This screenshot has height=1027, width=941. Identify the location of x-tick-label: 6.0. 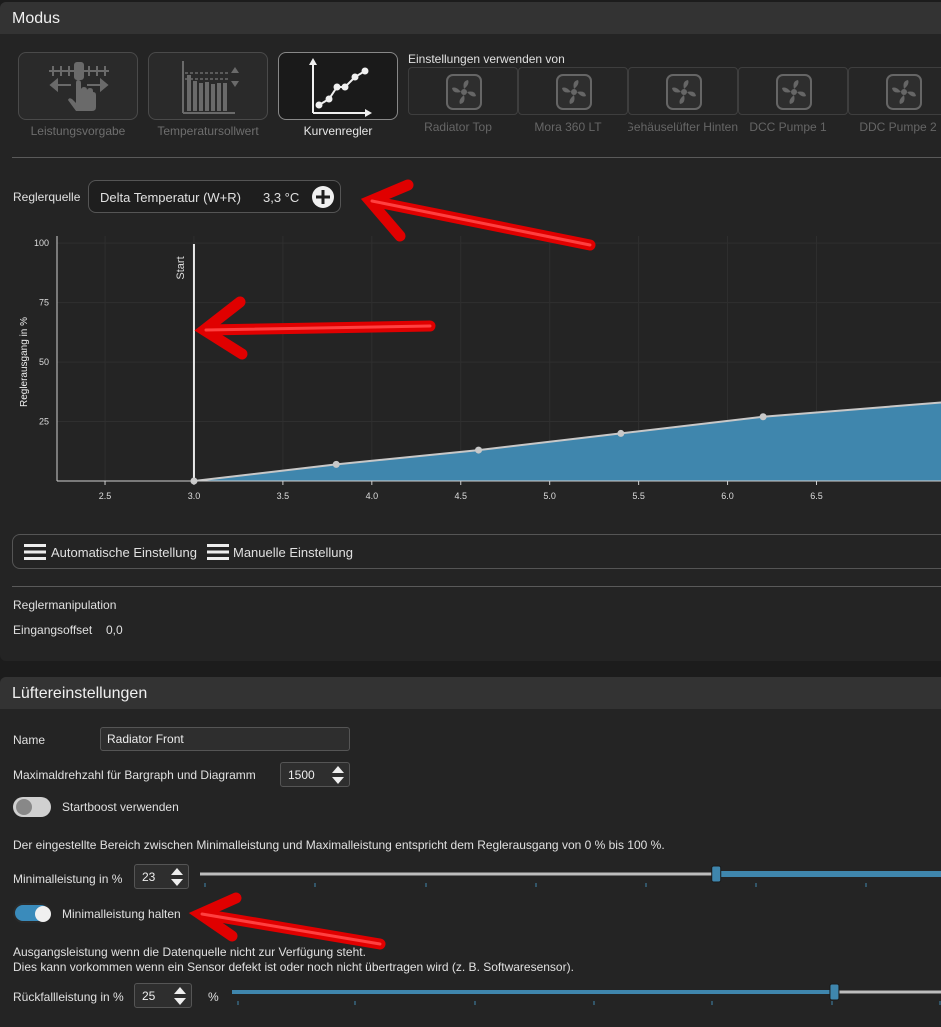
(727, 496).